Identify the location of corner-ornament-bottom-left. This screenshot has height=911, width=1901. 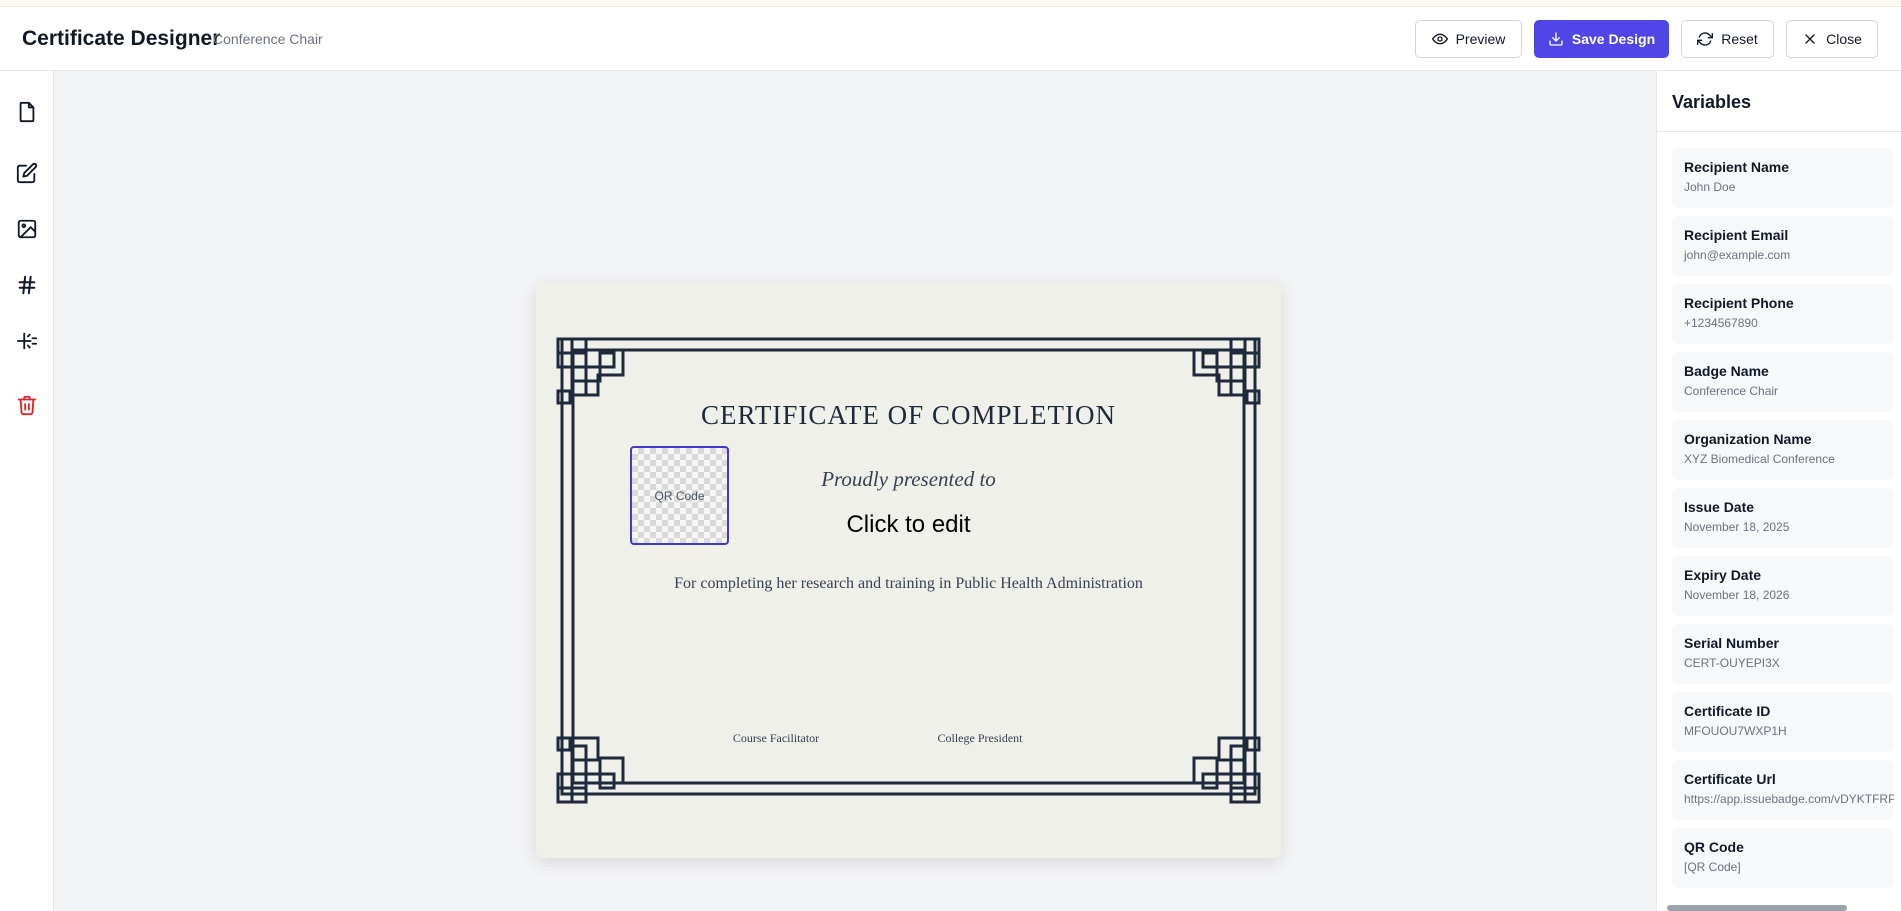
(590, 770).